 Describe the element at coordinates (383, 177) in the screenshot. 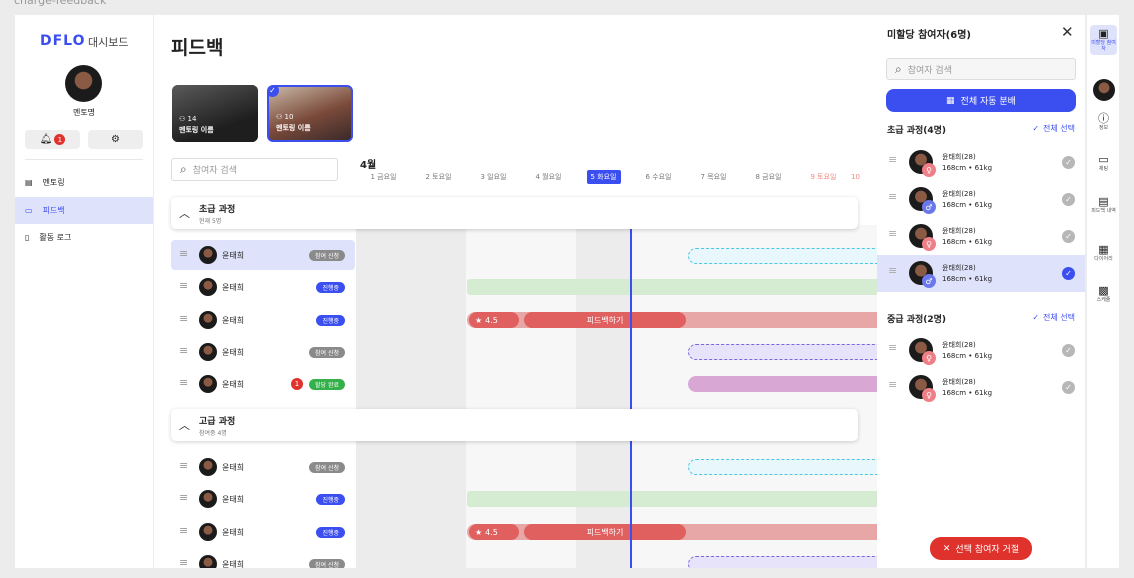

I see `day-label: 1 금요일` at that location.